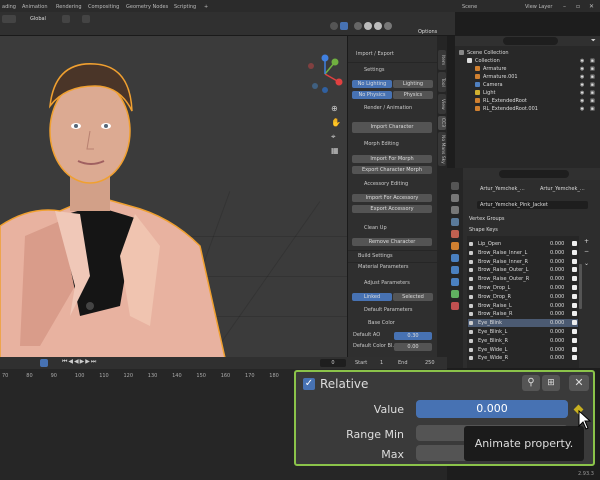  Describe the element at coordinates (455, 294) in the screenshot. I see `data-tab-icon` at that location.